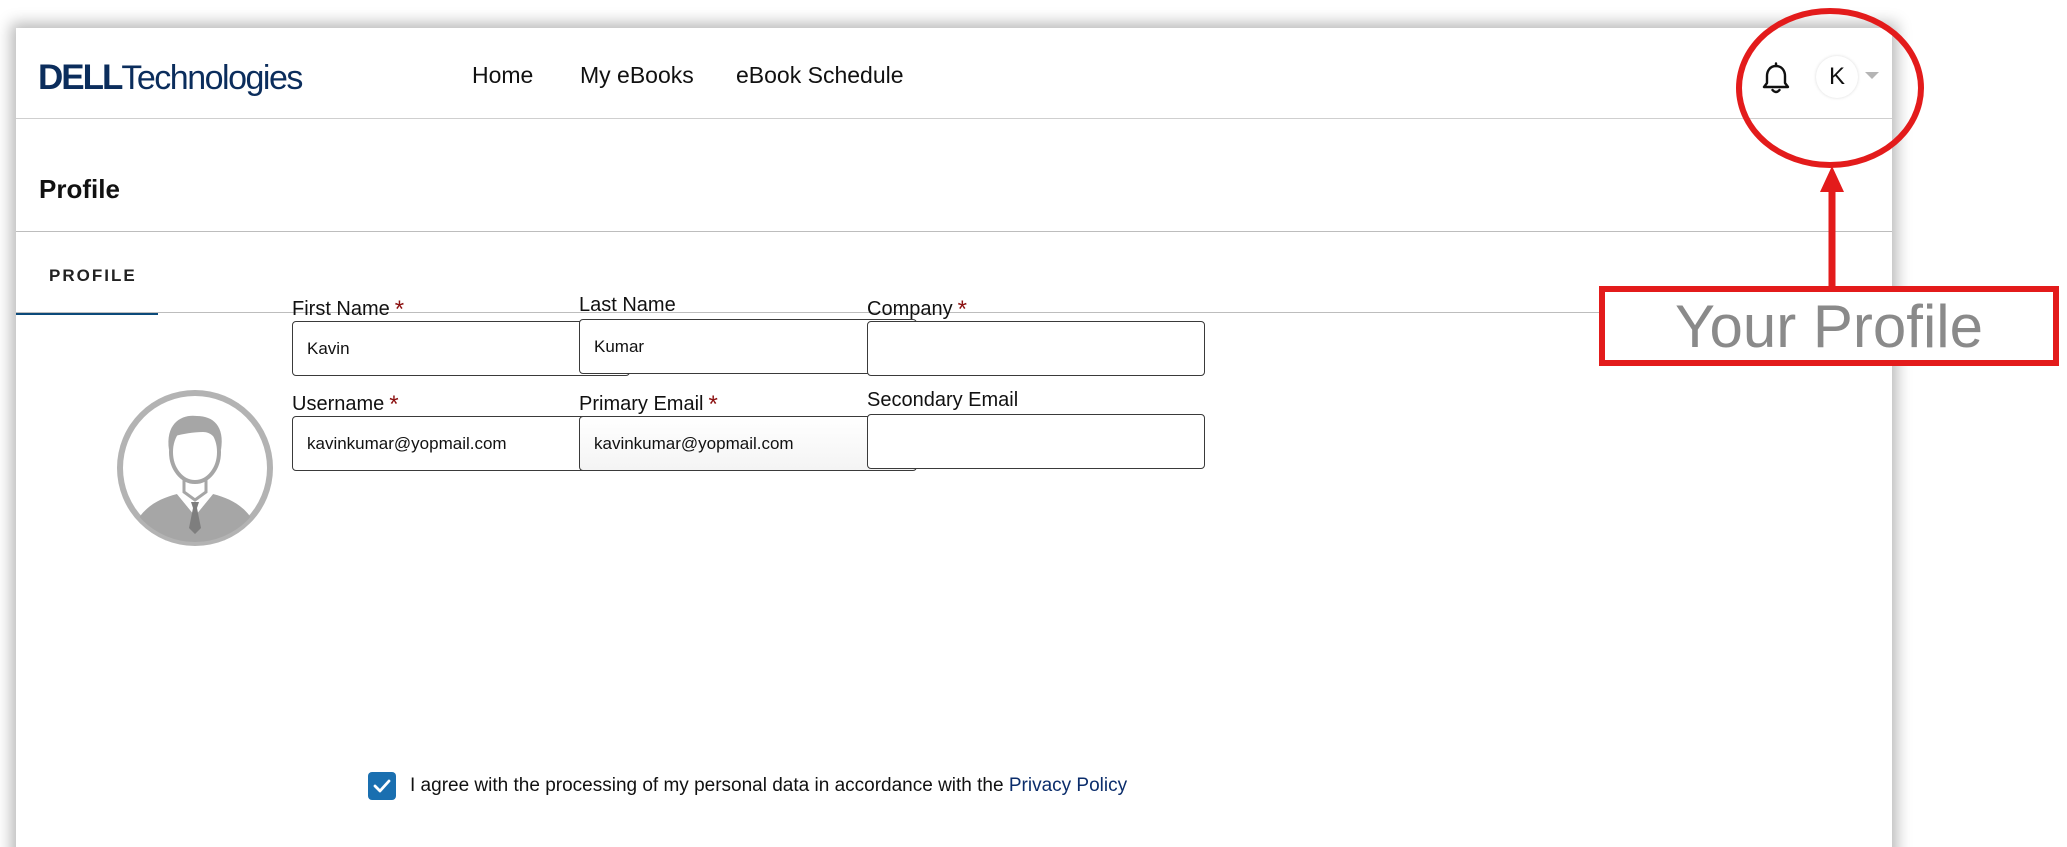 This screenshot has height=847, width=2067. I want to click on logo-technologies-text: Technologies, so click(212, 78).